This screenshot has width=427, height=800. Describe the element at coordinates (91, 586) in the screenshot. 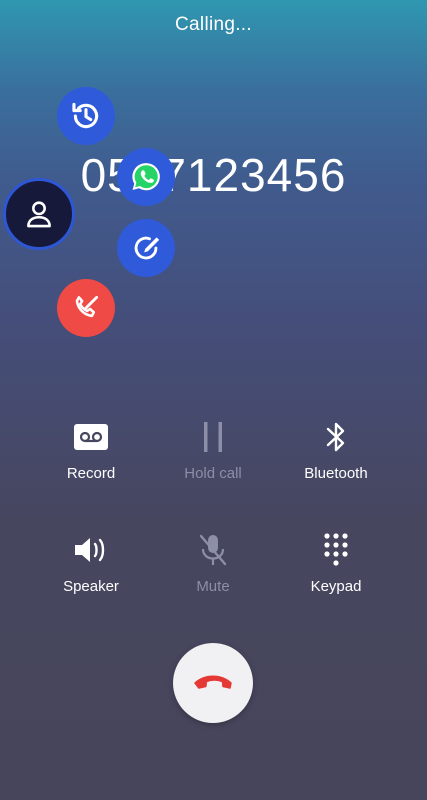

I see `speaker-label: Speaker` at that location.